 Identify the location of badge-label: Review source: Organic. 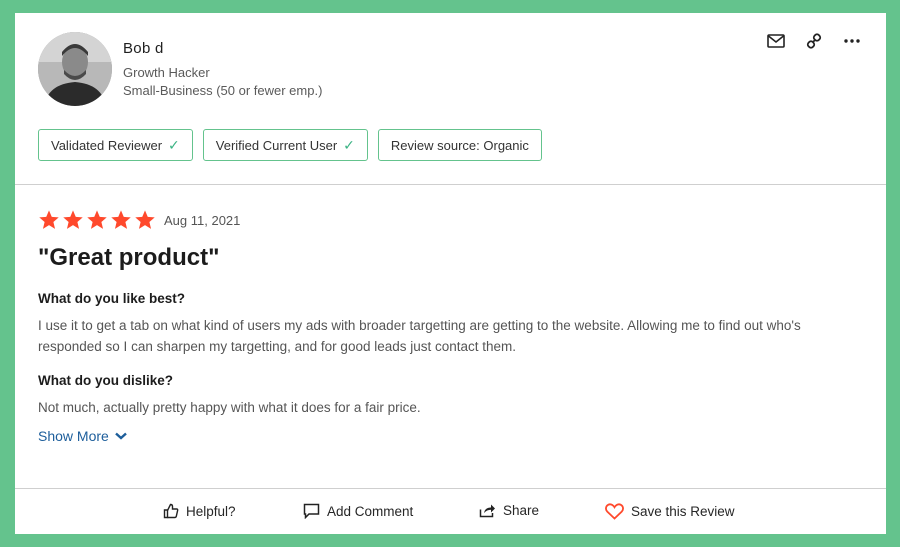
(459, 145).